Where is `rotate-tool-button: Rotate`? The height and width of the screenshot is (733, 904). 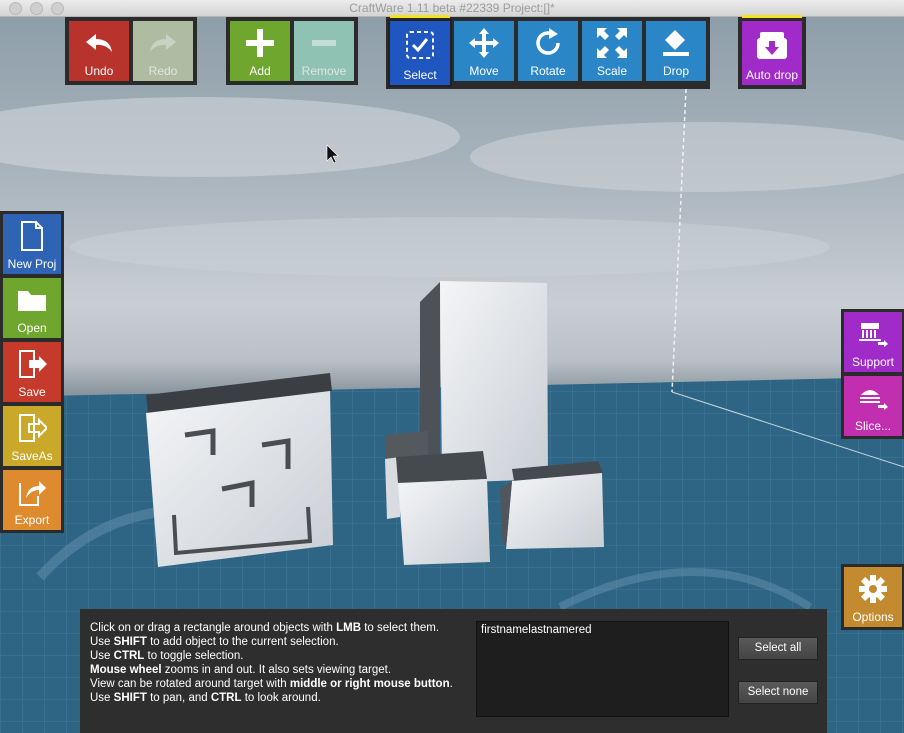 rotate-tool-button: Rotate is located at coordinates (548, 51).